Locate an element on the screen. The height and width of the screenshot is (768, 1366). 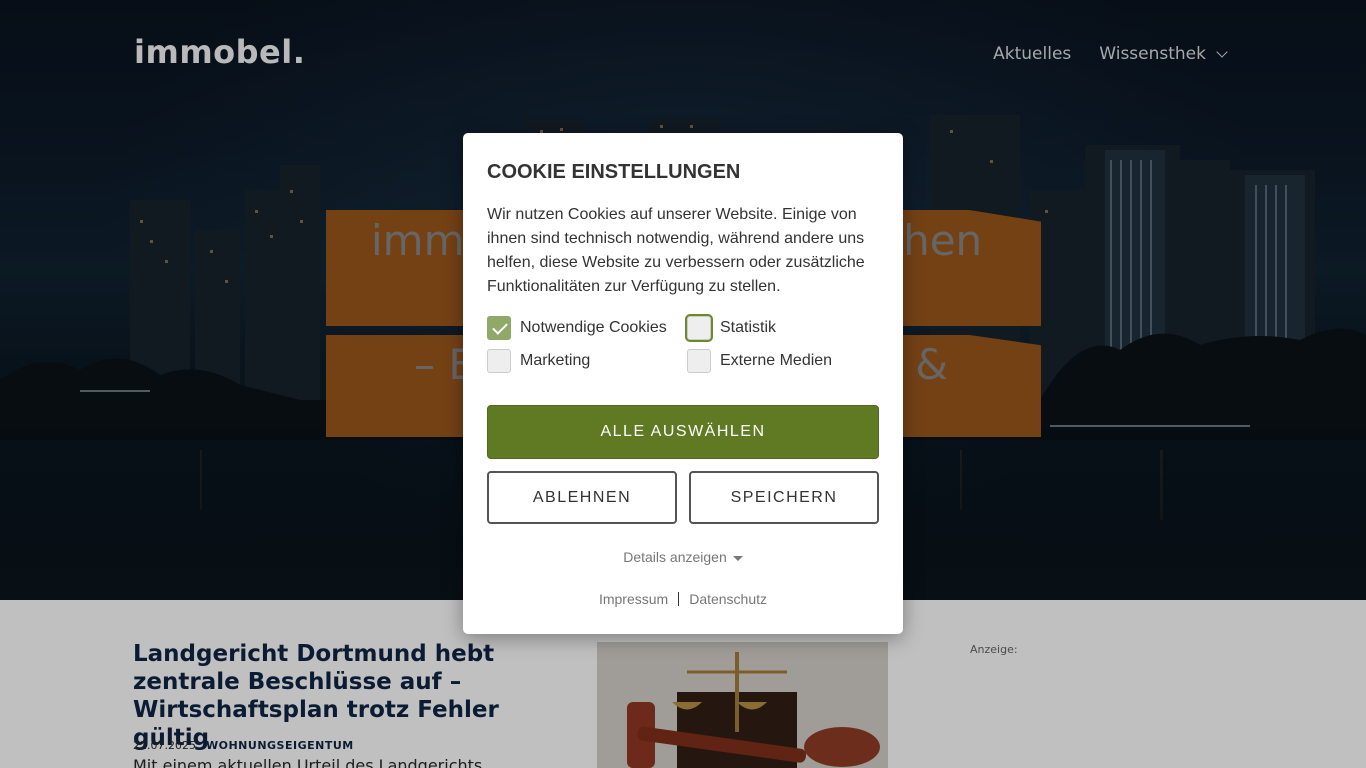
nav-item-aktuelles: Aktuelles is located at coordinates (1032, 54).